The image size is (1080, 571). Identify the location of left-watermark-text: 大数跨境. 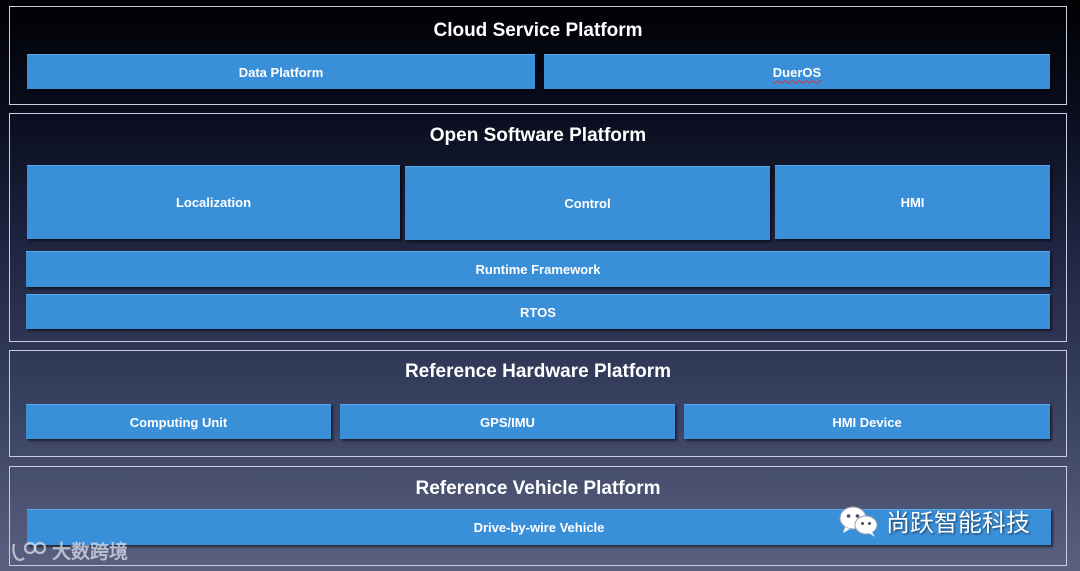
(90, 552).